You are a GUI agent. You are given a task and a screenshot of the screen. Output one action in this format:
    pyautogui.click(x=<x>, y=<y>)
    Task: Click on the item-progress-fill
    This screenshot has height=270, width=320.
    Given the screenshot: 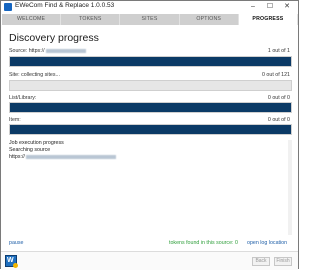 What is the action you would take?
    pyautogui.click(x=150, y=129)
    